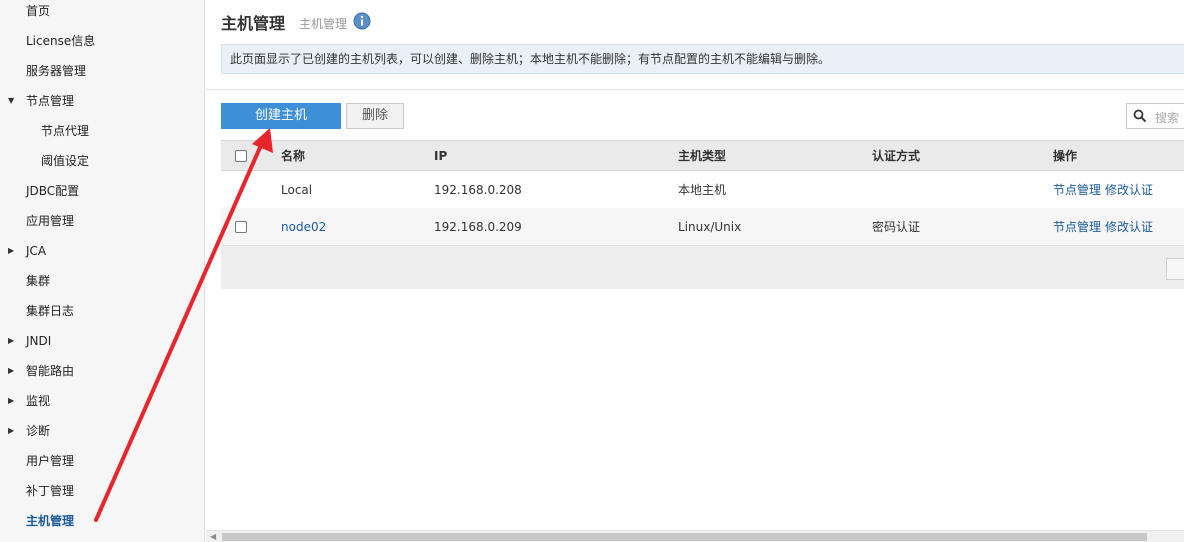  What do you see at coordinates (38, 401) in the screenshot?
I see `sidebar-item-label: 监视` at bounding box center [38, 401].